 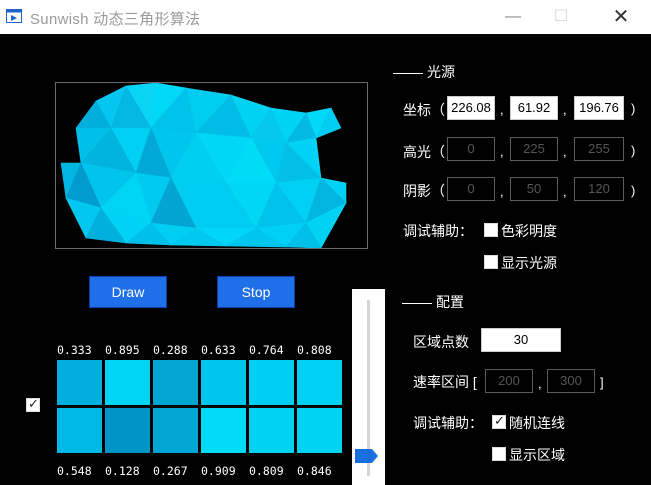 I want to click on close-bracket: ], so click(x=602, y=382).